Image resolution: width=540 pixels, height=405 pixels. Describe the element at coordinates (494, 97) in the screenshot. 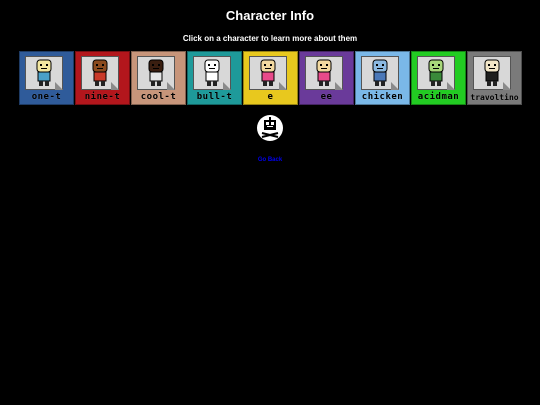

I see `character-name-label: travoltino` at that location.